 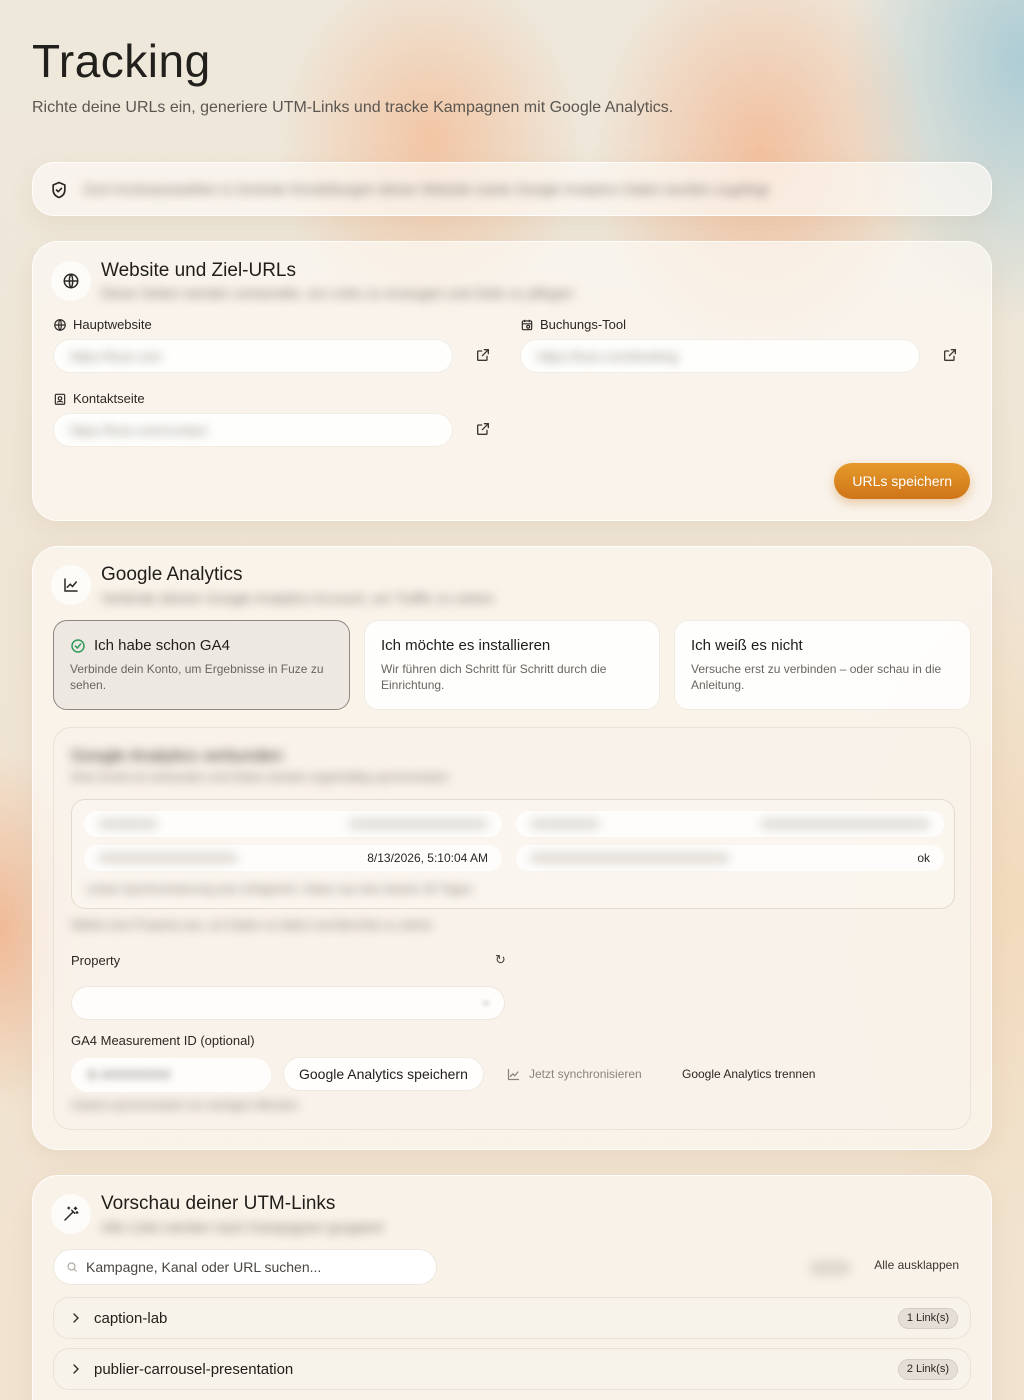 I want to click on contact-card-icon, so click(x=60, y=399).